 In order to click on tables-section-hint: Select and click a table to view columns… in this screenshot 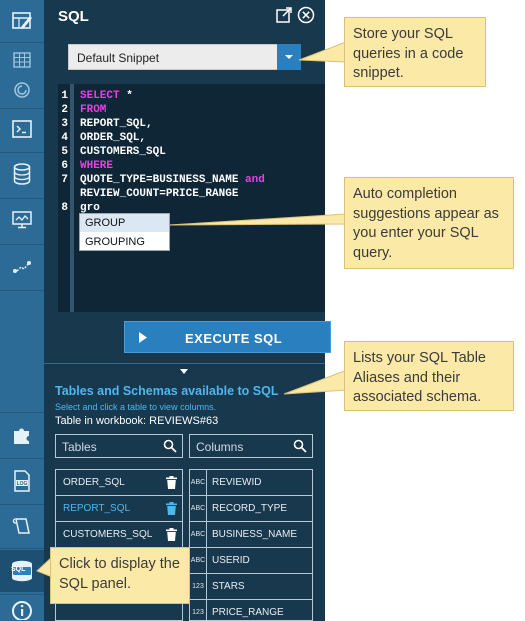, I will do `click(136, 407)`.